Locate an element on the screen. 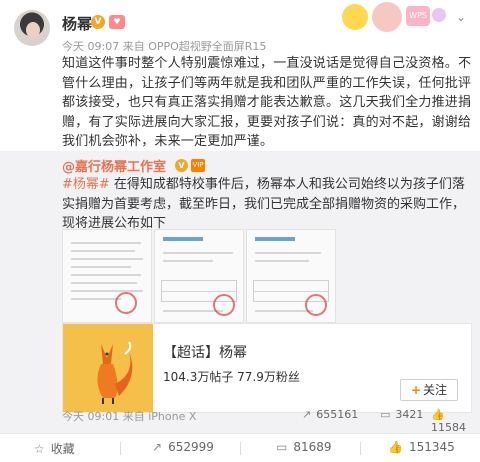 The width and height of the screenshot is (480, 462). follow-label: 关注 is located at coordinates (435, 390).